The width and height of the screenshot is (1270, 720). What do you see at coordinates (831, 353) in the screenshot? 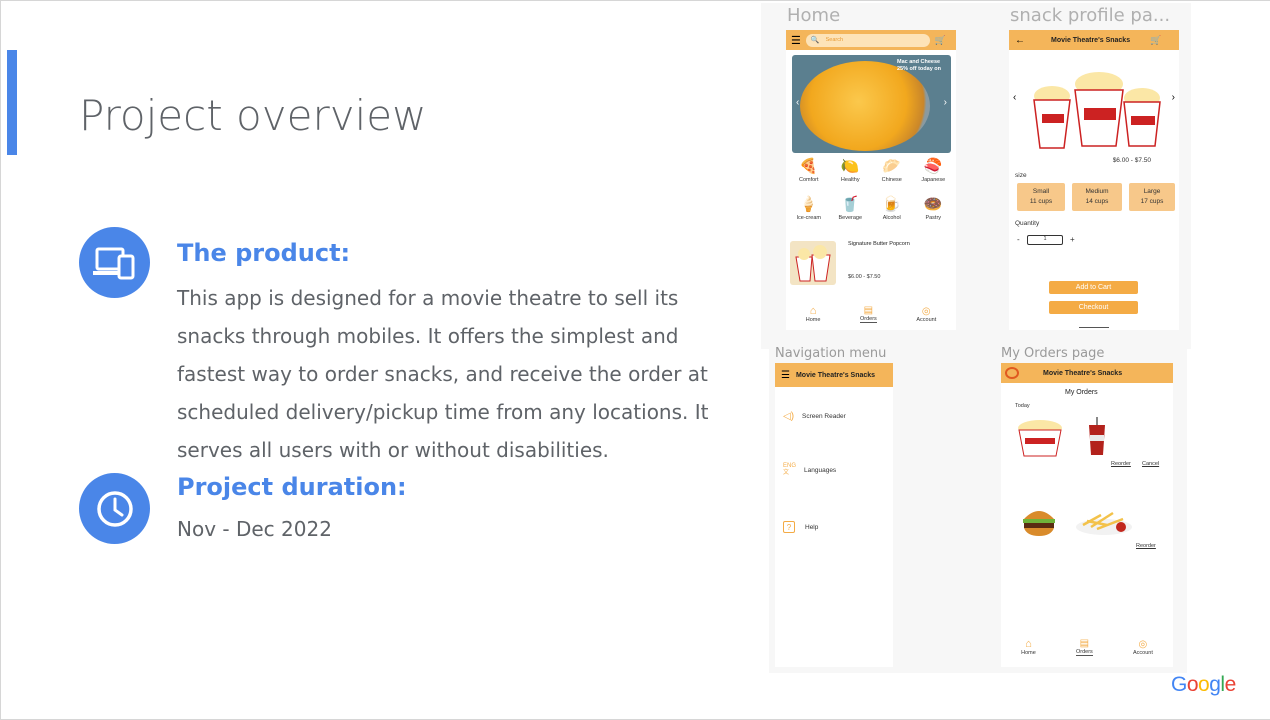
I see `nav-menu-screen-label: Navigation menu` at bounding box center [831, 353].